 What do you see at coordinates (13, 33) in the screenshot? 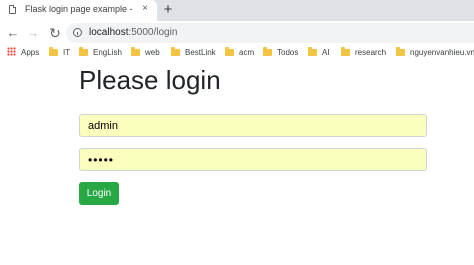
I see `back-button: ←` at bounding box center [13, 33].